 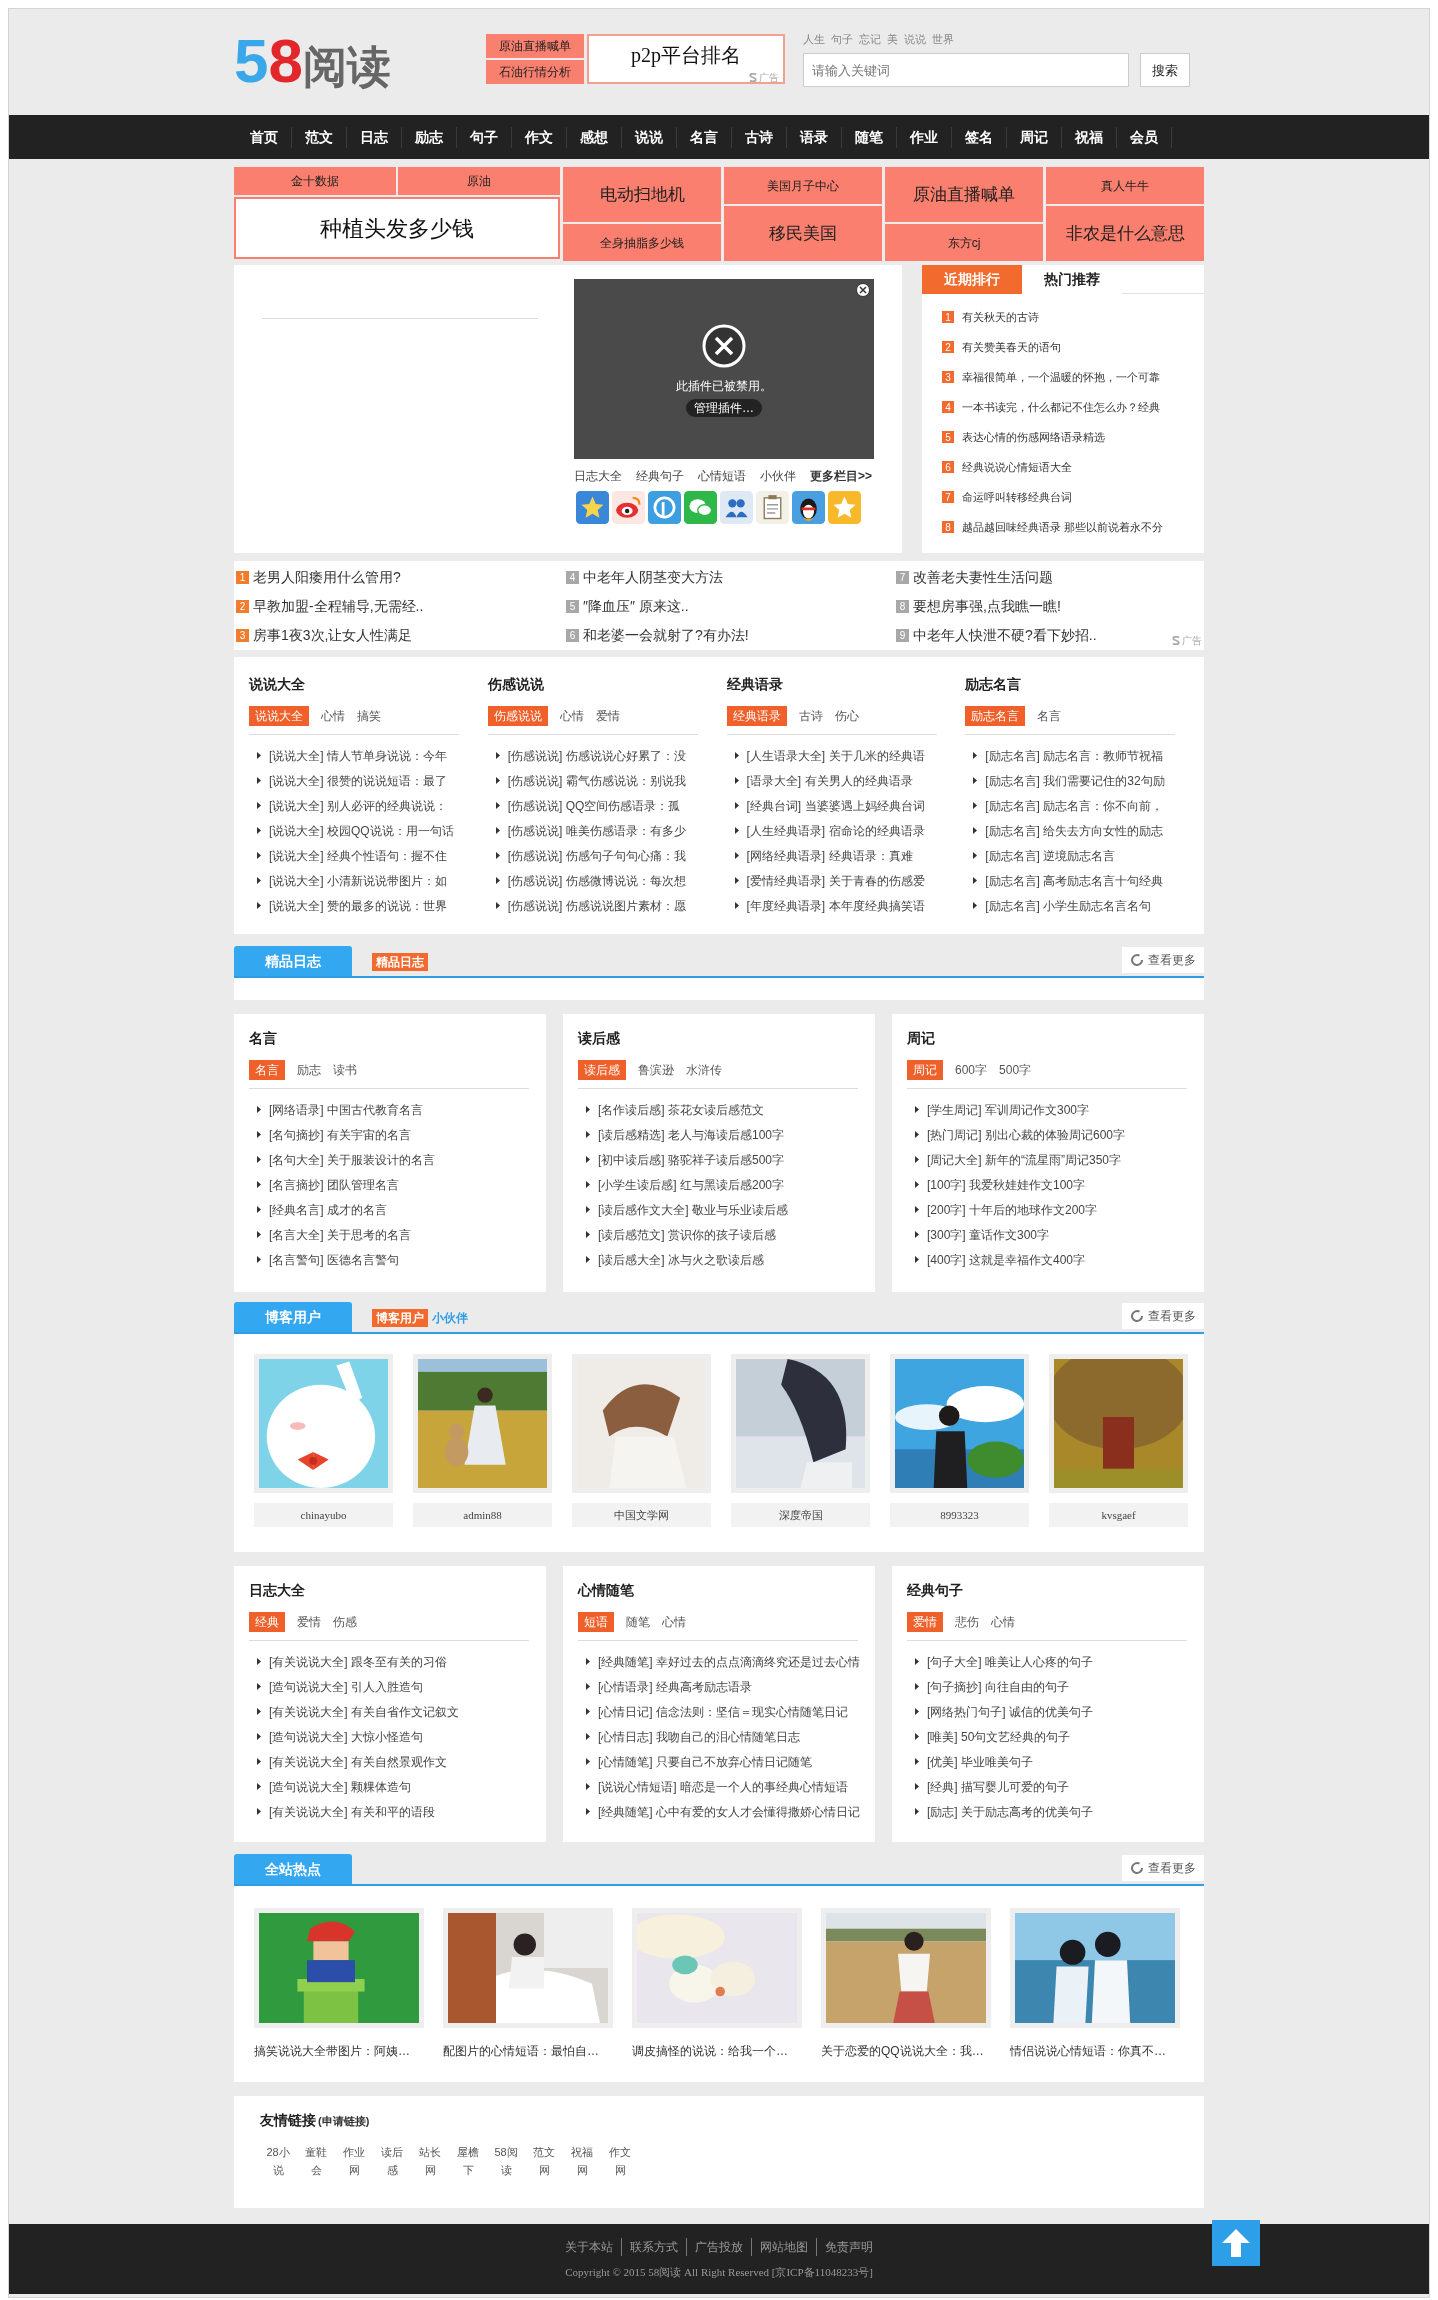 What do you see at coordinates (1010, 1711) in the screenshot?
I see `article-link: [网络热门句子] 诚信的优美句子` at bounding box center [1010, 1711].